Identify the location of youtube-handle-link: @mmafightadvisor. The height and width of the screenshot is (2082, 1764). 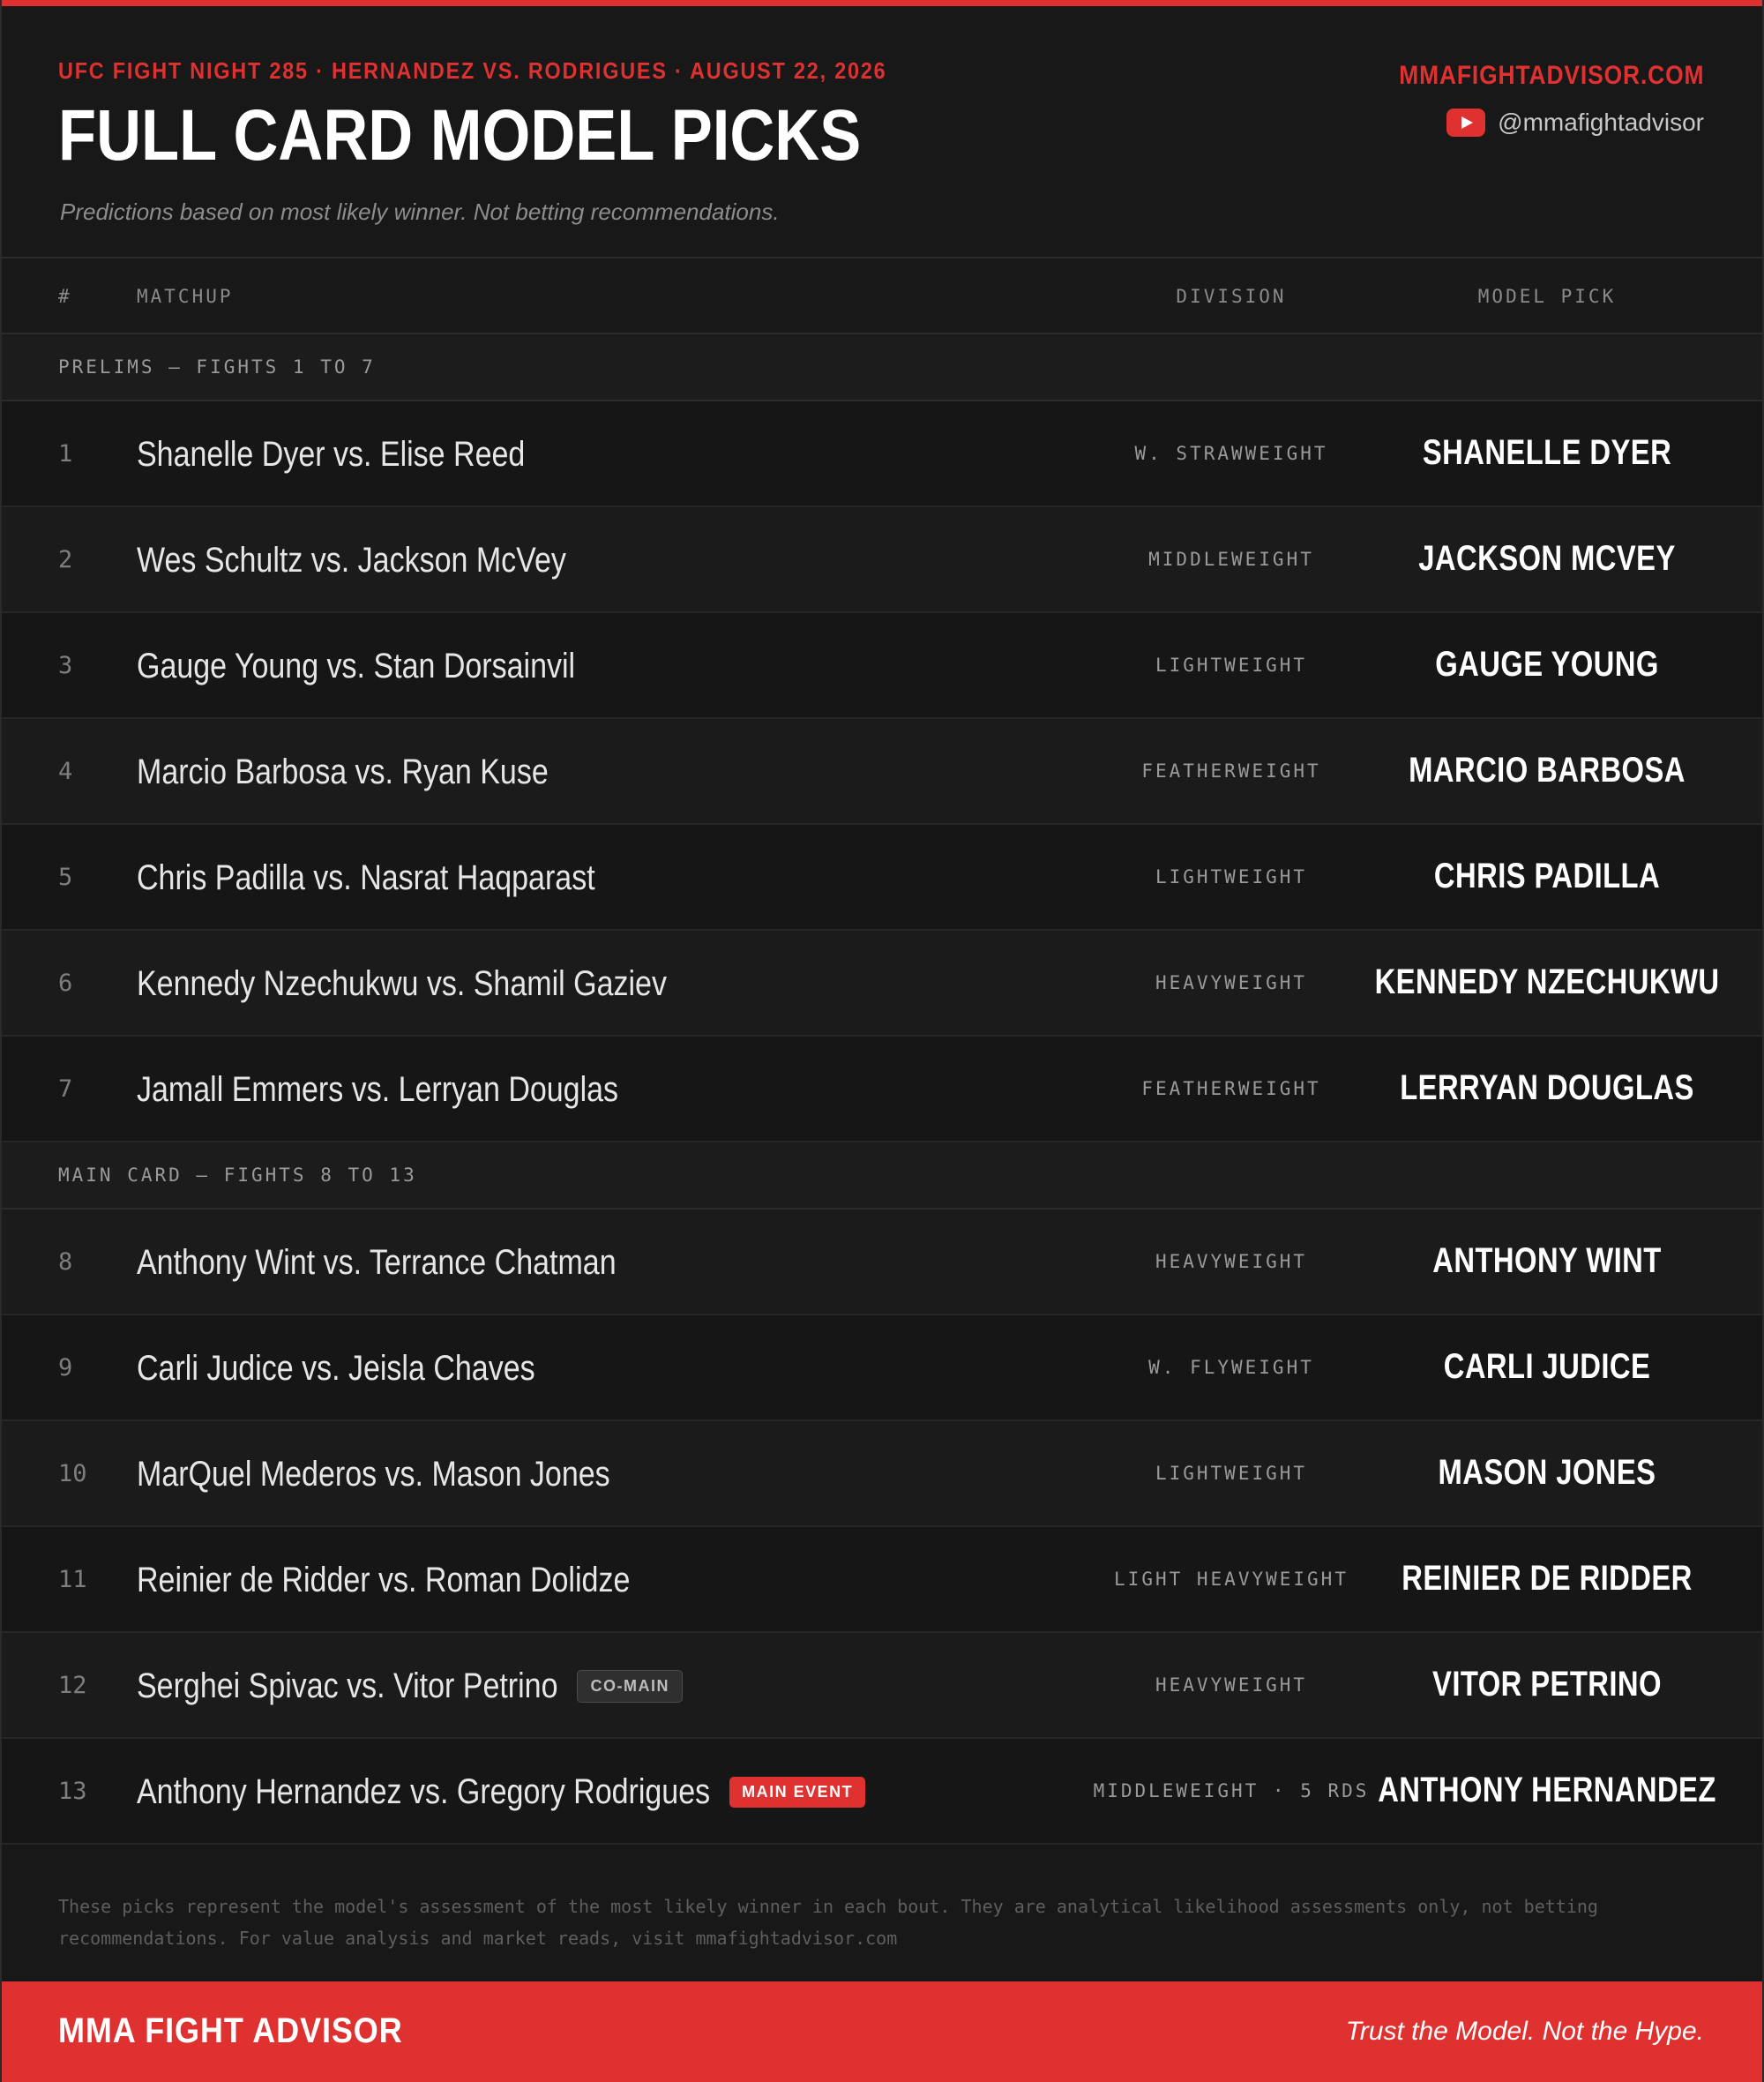
(1575, 123).